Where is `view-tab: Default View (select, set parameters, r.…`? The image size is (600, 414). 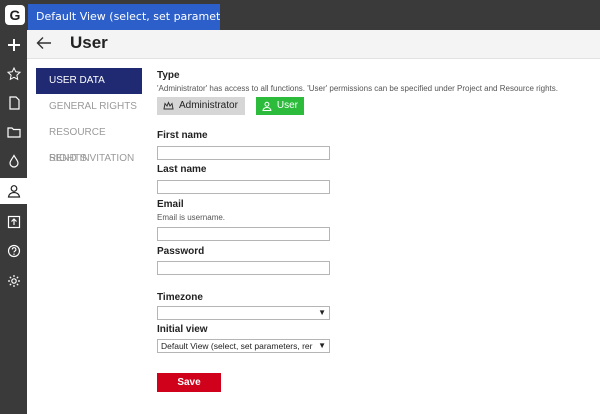
view-tab: Default View (select, set parameters, r.… is located at coordinates (124, 17).